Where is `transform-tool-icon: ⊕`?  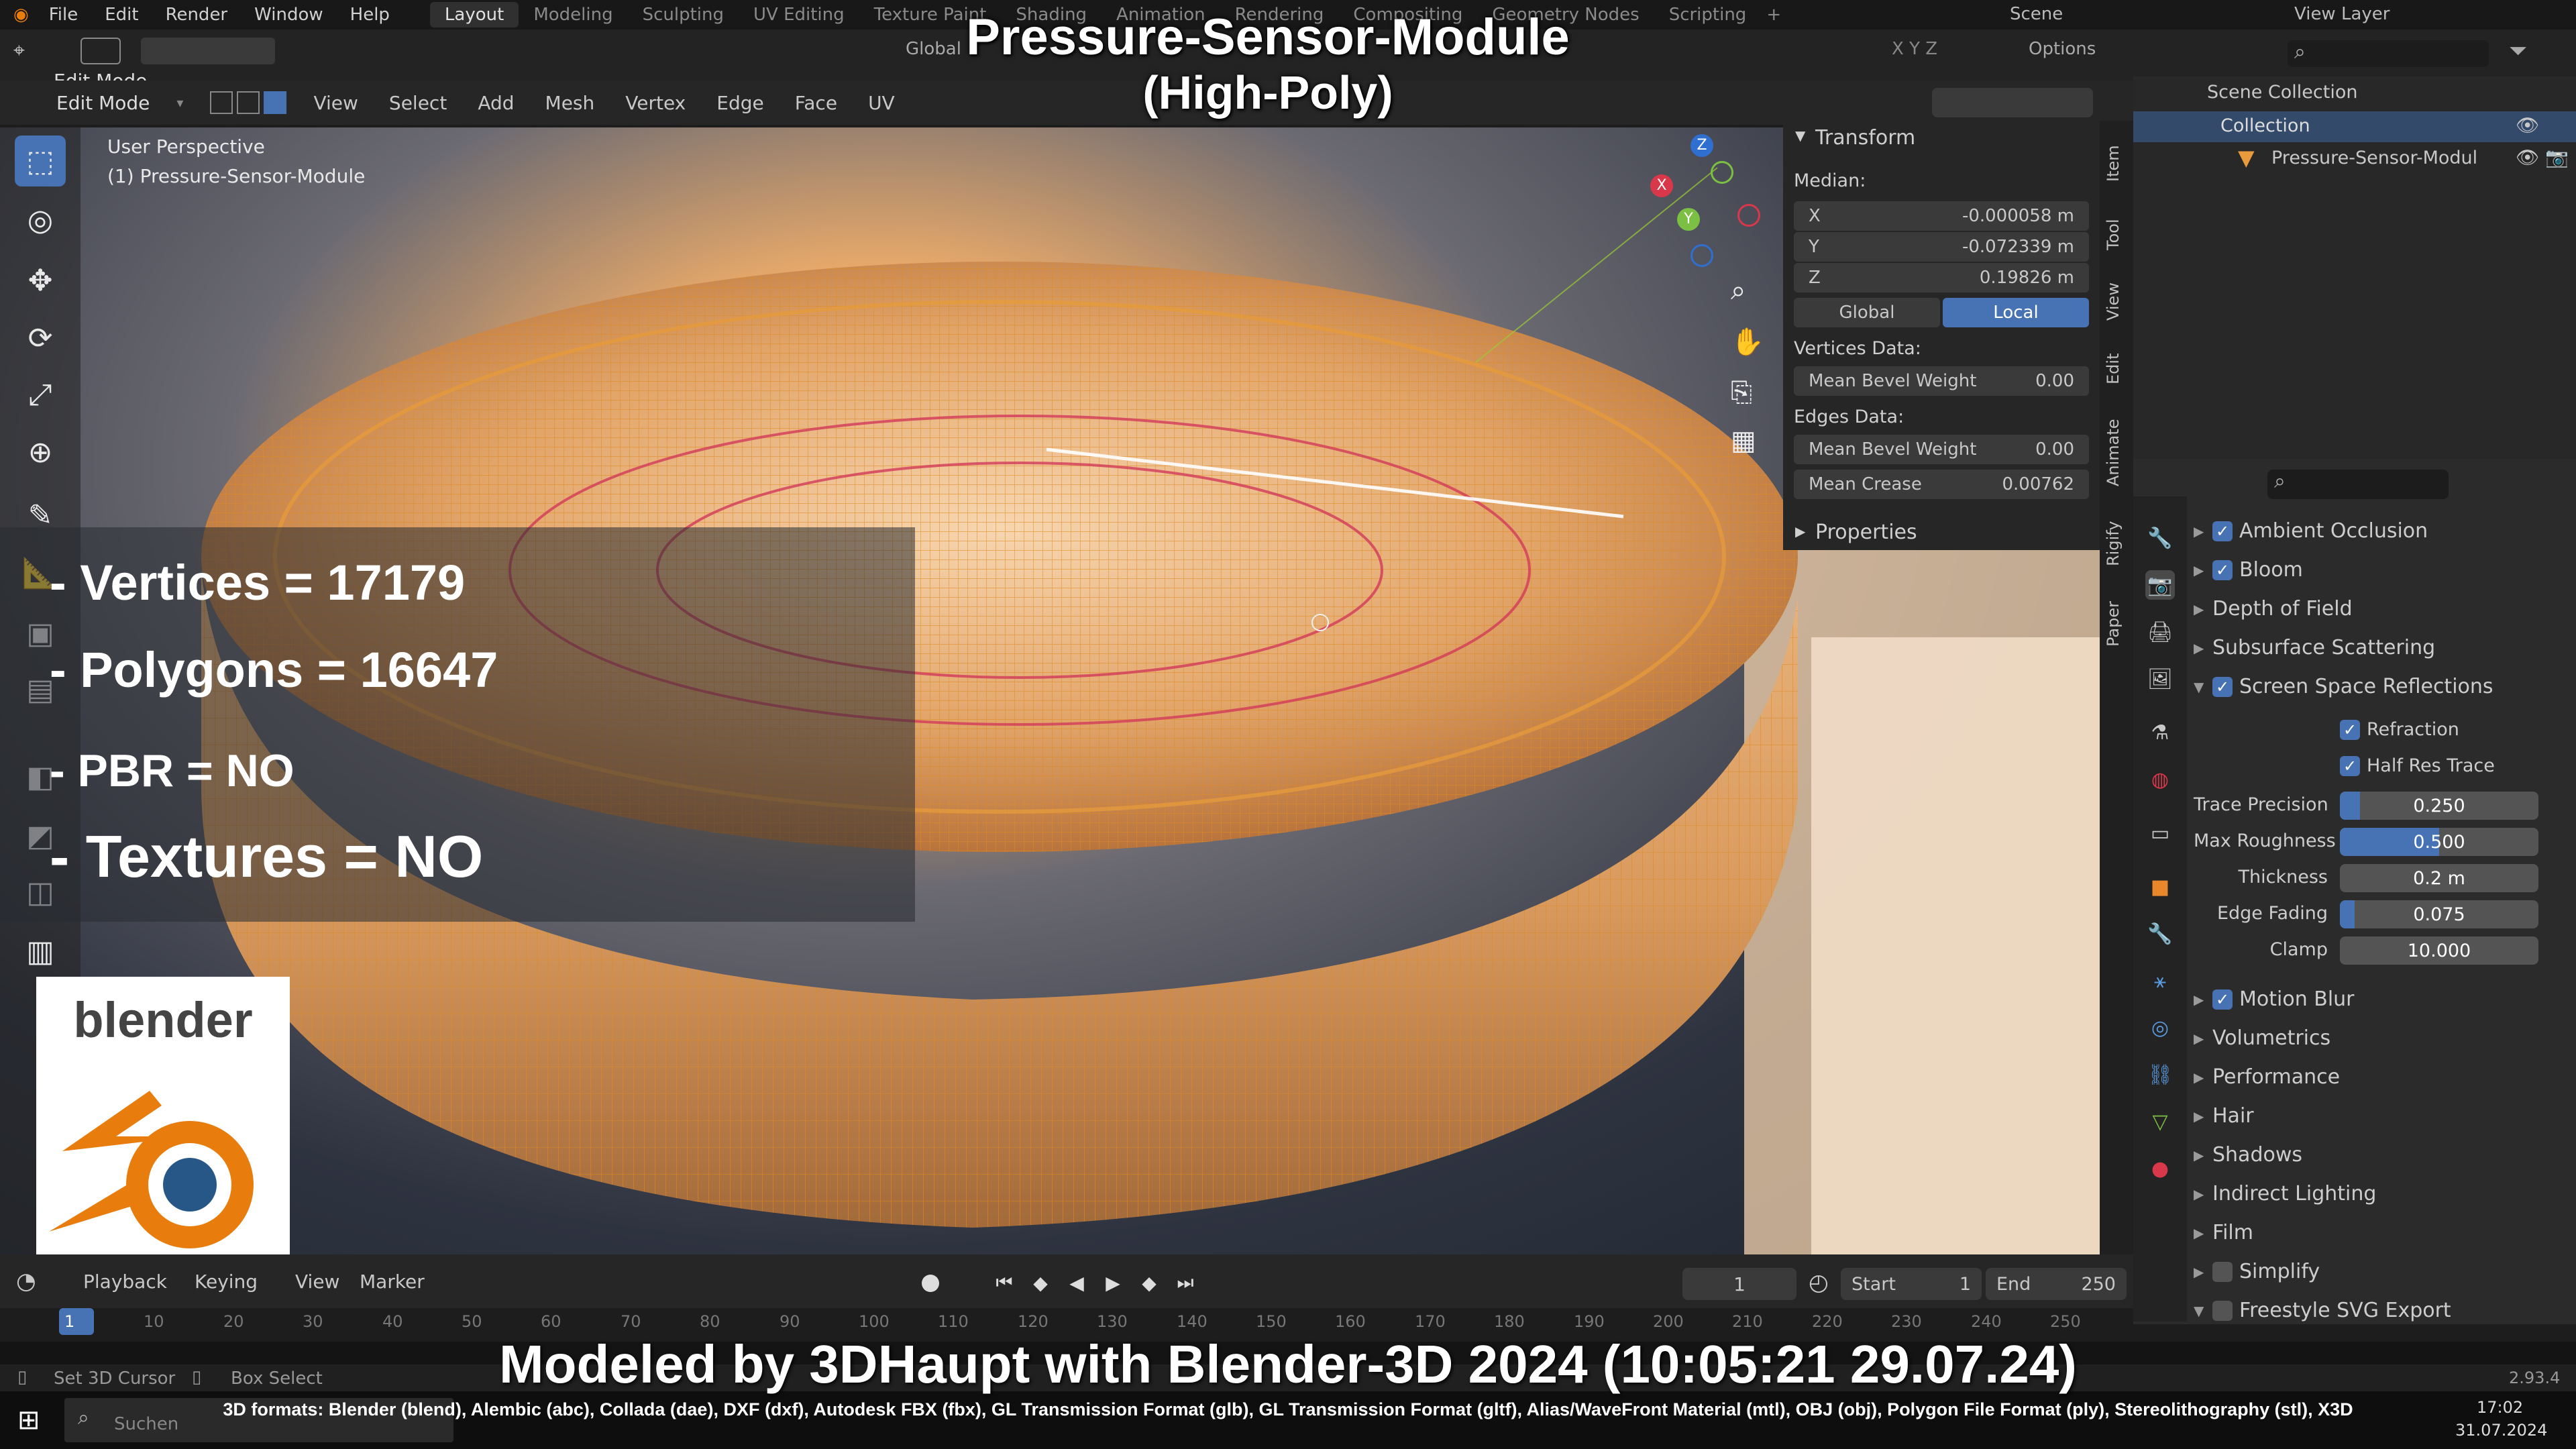 transform-tool-icon: ⊕ is located at coordinates (40, 452).